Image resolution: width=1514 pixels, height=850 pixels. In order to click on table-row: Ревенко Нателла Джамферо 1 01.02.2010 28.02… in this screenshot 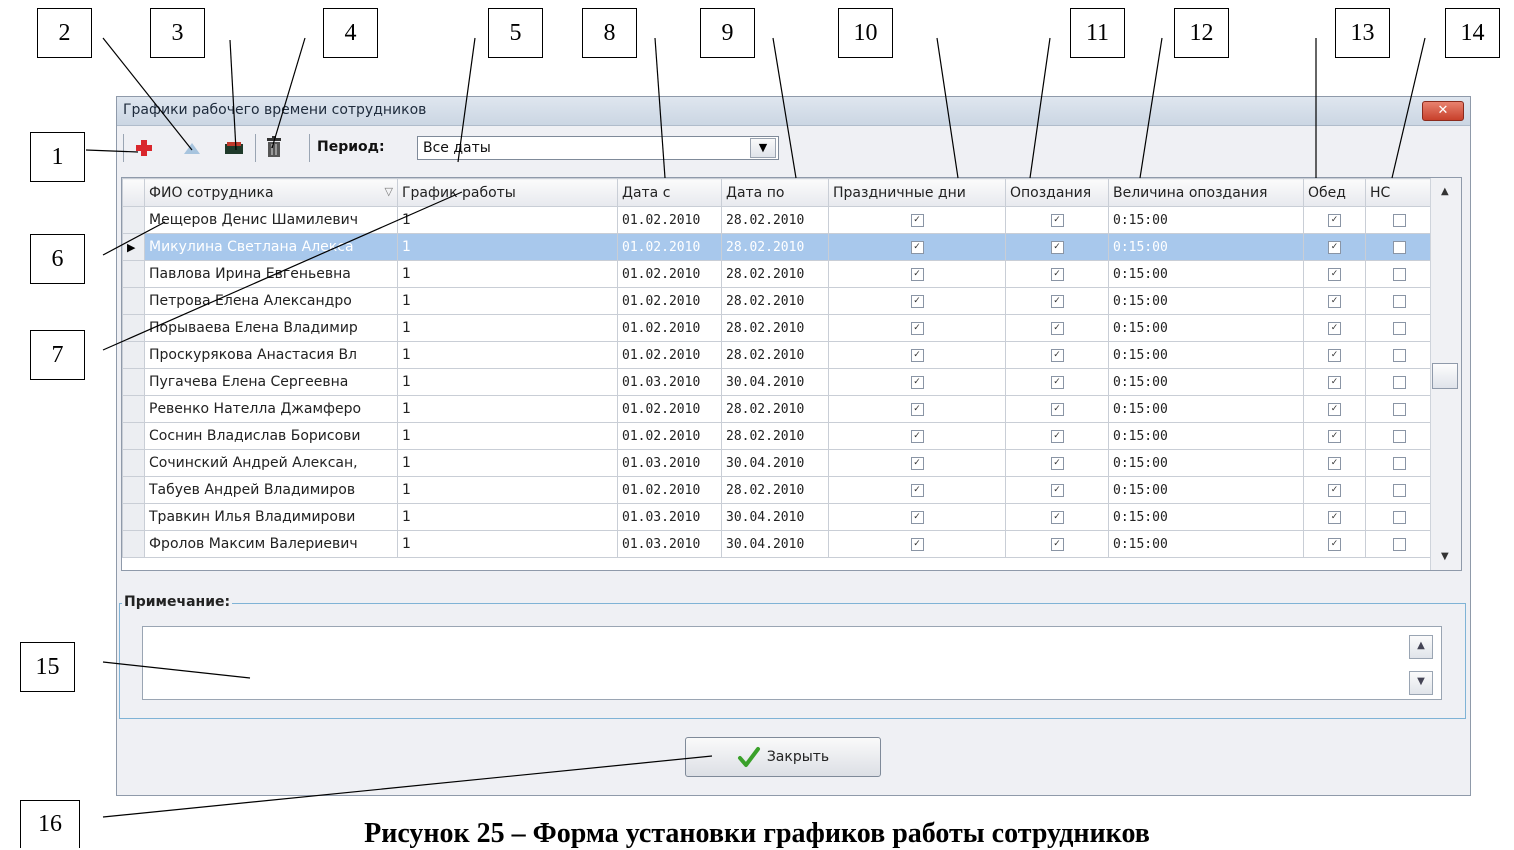, I will do `click(778, 409)`.